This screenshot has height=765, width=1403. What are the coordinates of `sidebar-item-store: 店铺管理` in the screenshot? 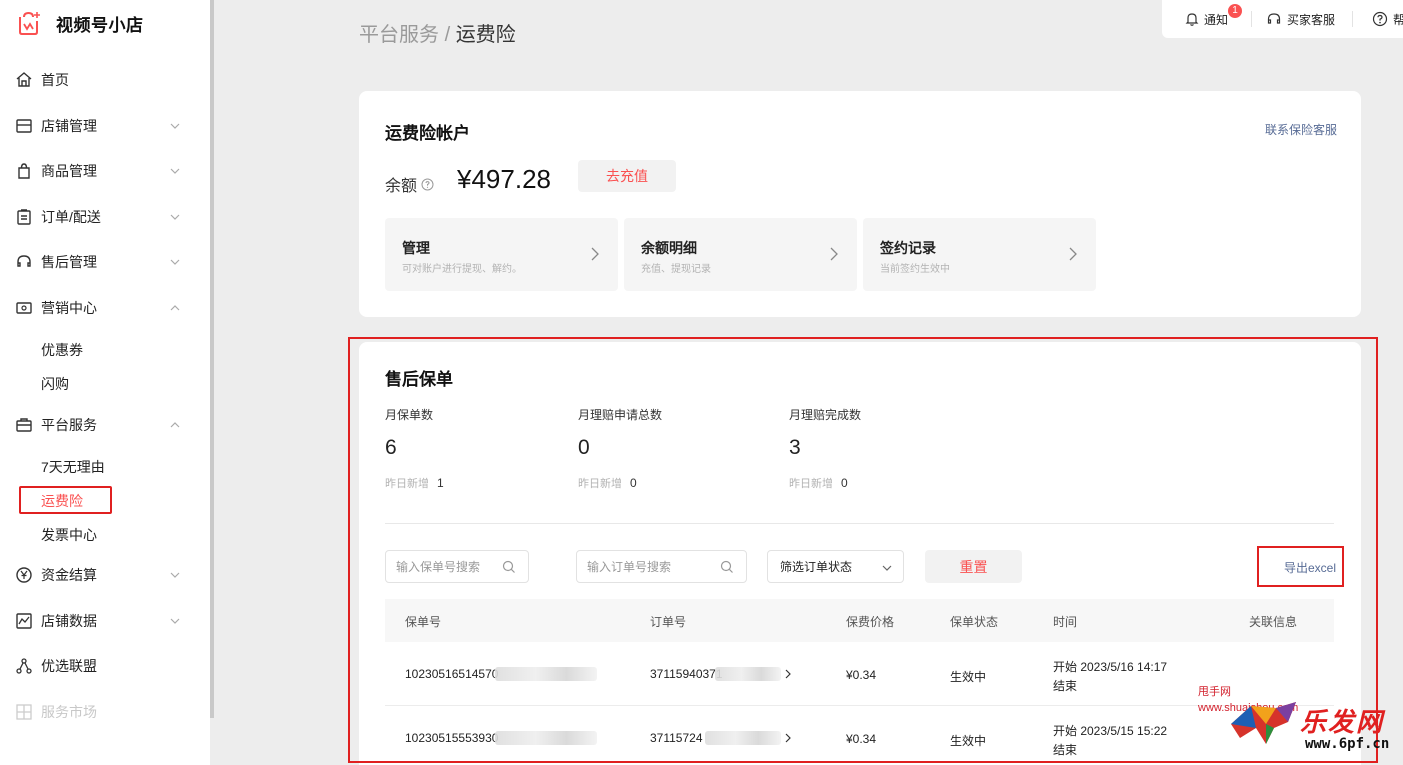 It's located at (105, 126).